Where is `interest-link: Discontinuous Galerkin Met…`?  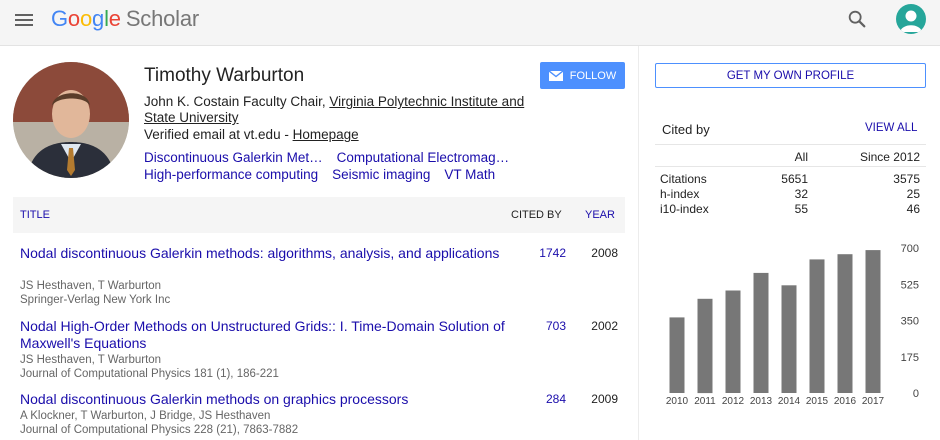 interest-link: Discontinuous Galerkin Met… is located at coordinates (233, 157).